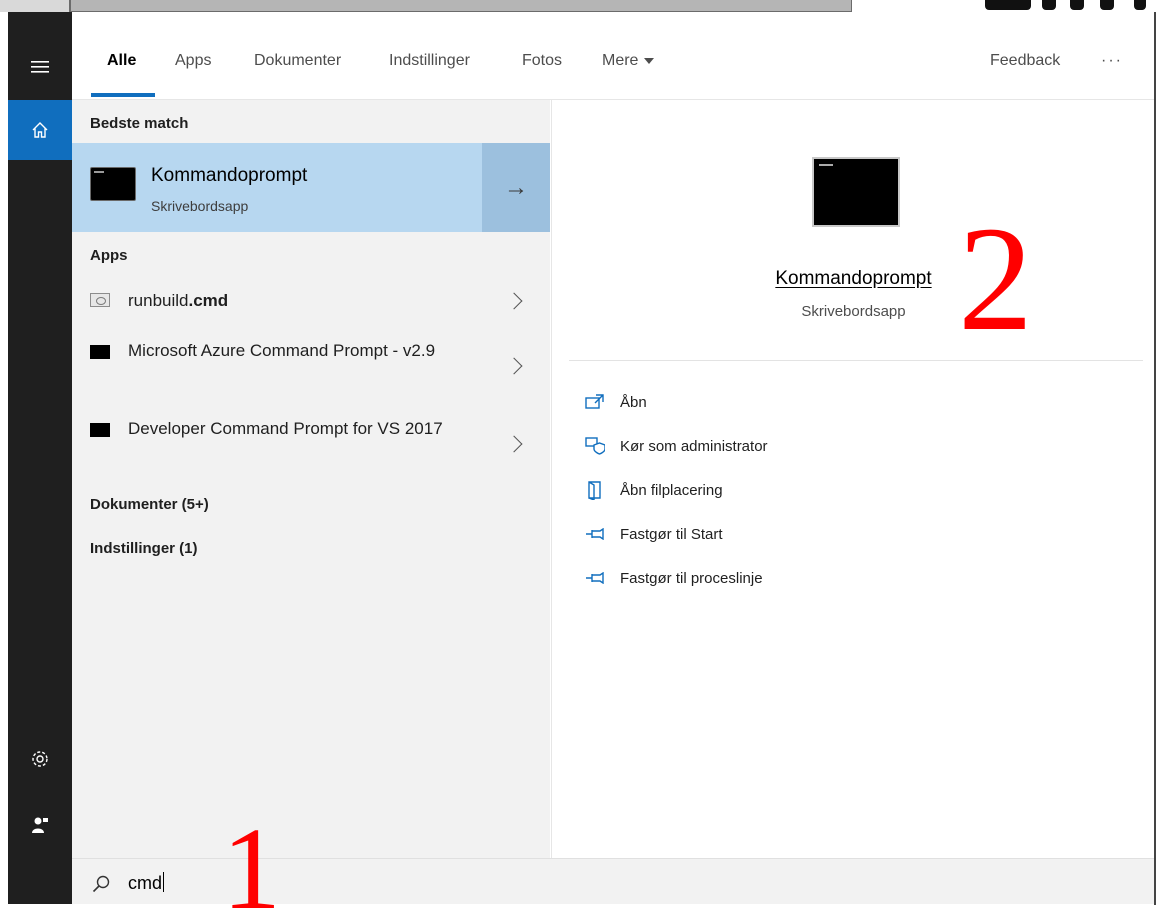 The width and height of the screenshot is (1162, 908). Describe the element at coordinates (251, 855) in the screenshot. I see `step-annotation-1: 1` at that location.